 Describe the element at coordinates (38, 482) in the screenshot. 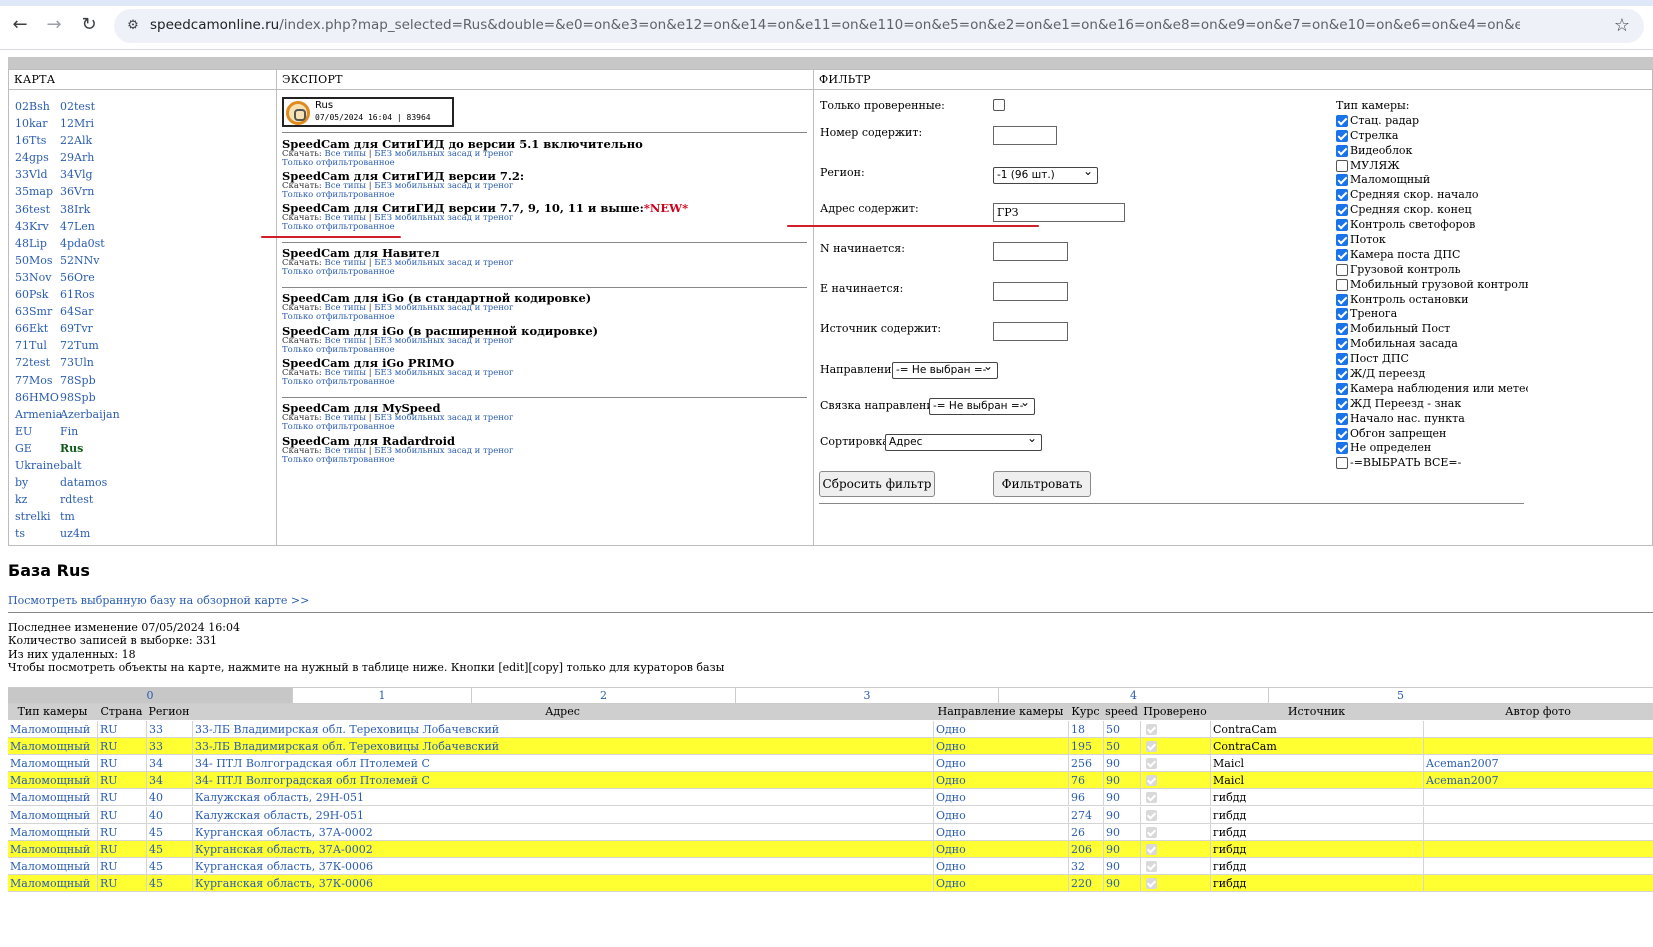

I see `map-link: by` at that location.